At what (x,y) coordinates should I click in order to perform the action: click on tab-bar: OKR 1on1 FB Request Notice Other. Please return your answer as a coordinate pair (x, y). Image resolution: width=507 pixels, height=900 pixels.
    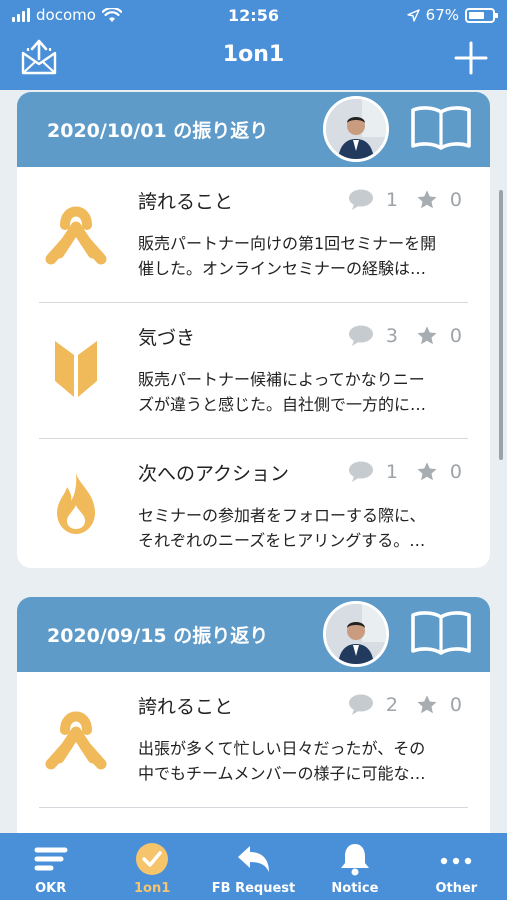
    Looking at the image, I should click on (253, 866).